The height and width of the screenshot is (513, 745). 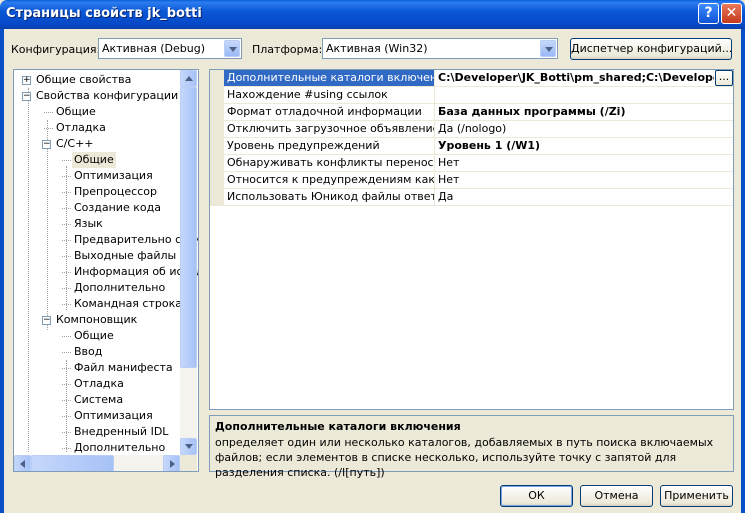 What do you see at coordinates (329, 112) in the screenshot?
I see `property-name: Формат отладочной информации` at bounding box center [329, 112].